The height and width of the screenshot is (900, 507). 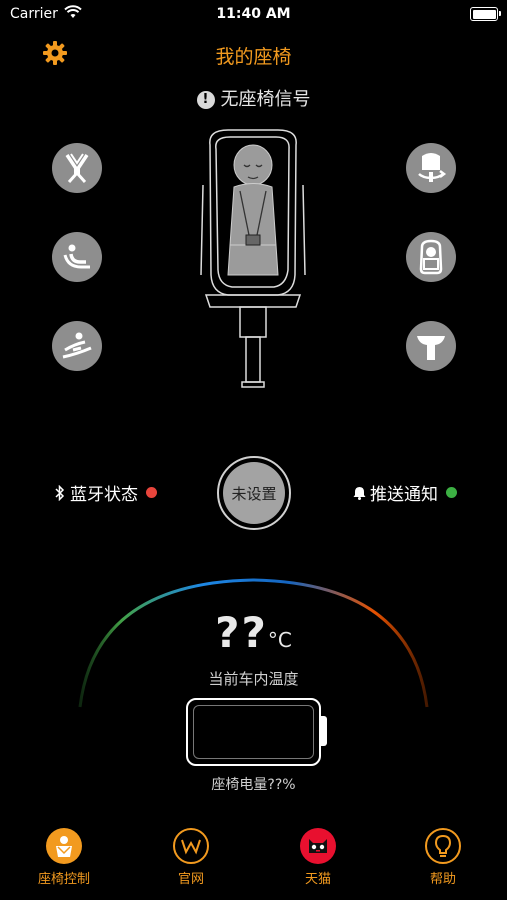 What do you see at coordinates (151, 492) in the screenshot?
I see `bluetooth-status-dot` at bounding box center [151, 492].